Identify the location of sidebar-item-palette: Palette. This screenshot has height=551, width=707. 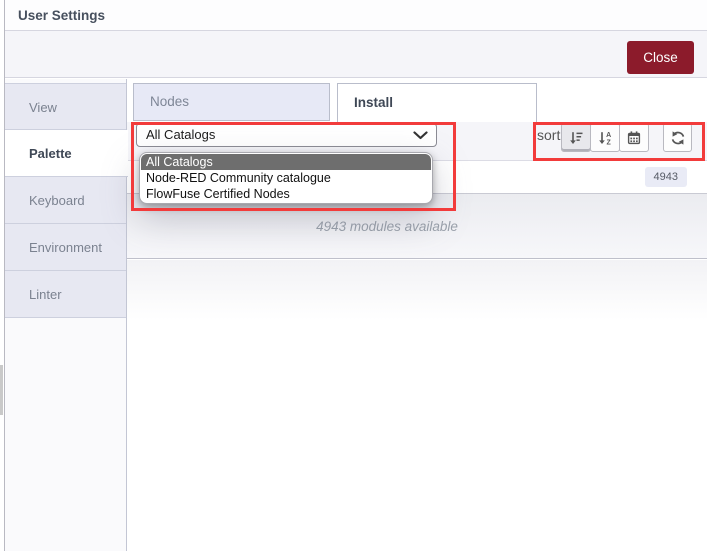
(66, 153).